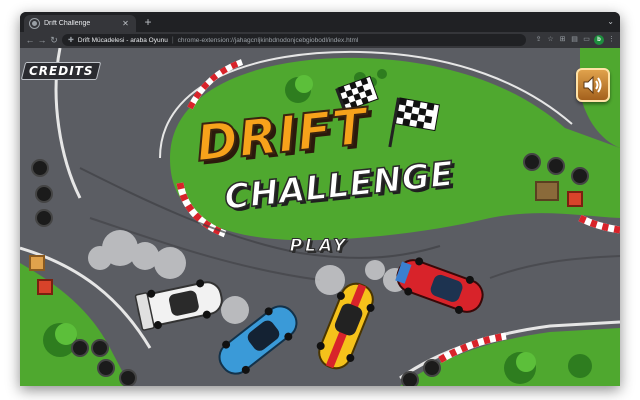 The height and width of the screenshot is (400, 640). I want to click on toolbar-actions: ⇪ ☆ ⊞ ▤ ▭ b ⋮, so click(575, 40).